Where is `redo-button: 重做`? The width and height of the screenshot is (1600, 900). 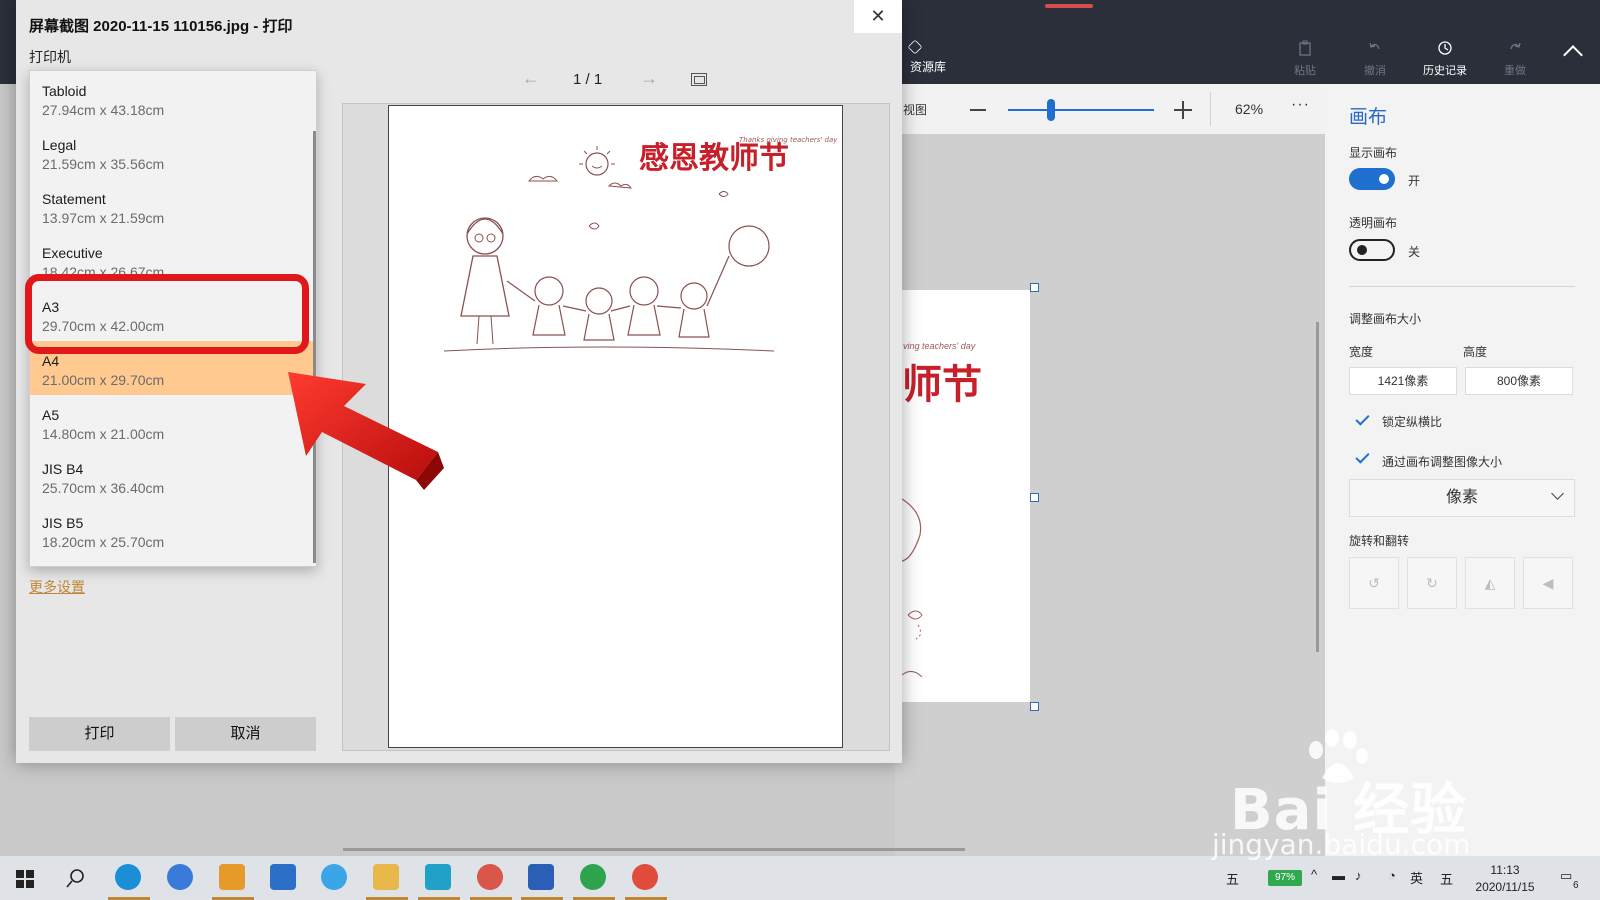
redo-button: 重做 is located at coordinates (1515, 59).